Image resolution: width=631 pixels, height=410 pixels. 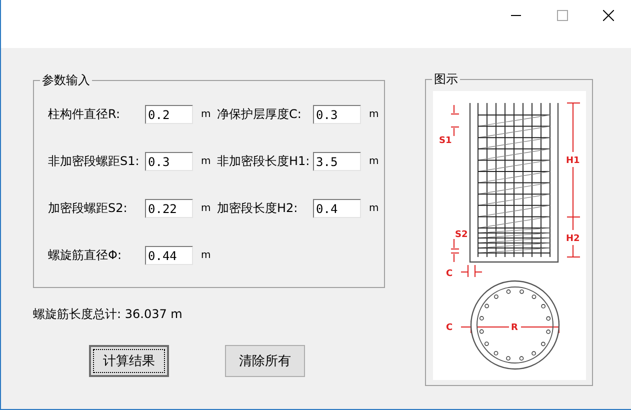 What do you see at coordinates (85, 114) in the screenshot?
I see `field-label: 柱构件直径R:` at bounding box center [85, 114].